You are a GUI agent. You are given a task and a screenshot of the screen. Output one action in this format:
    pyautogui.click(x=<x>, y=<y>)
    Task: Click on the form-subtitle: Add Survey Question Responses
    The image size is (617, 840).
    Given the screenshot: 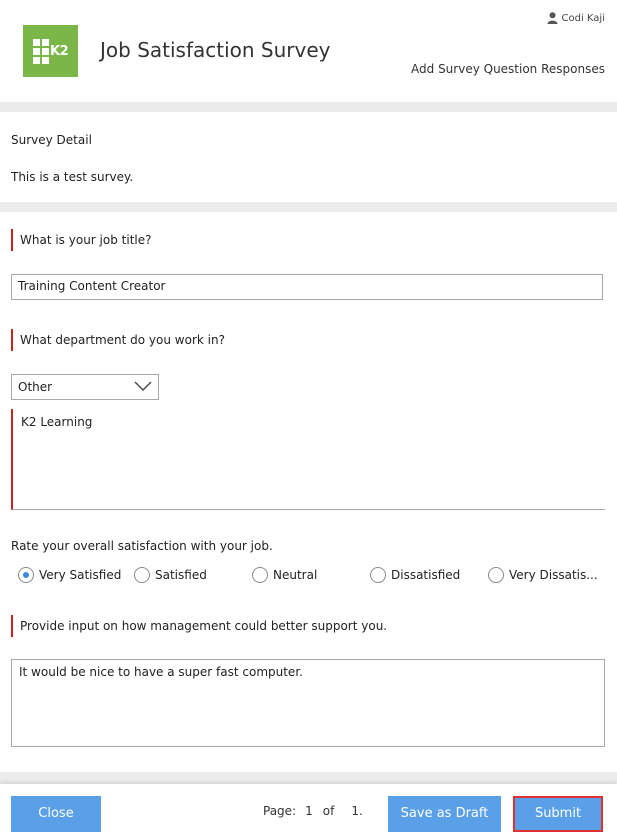 What is the action you would take?
    pyautogui.click(x=508, y=69)
    